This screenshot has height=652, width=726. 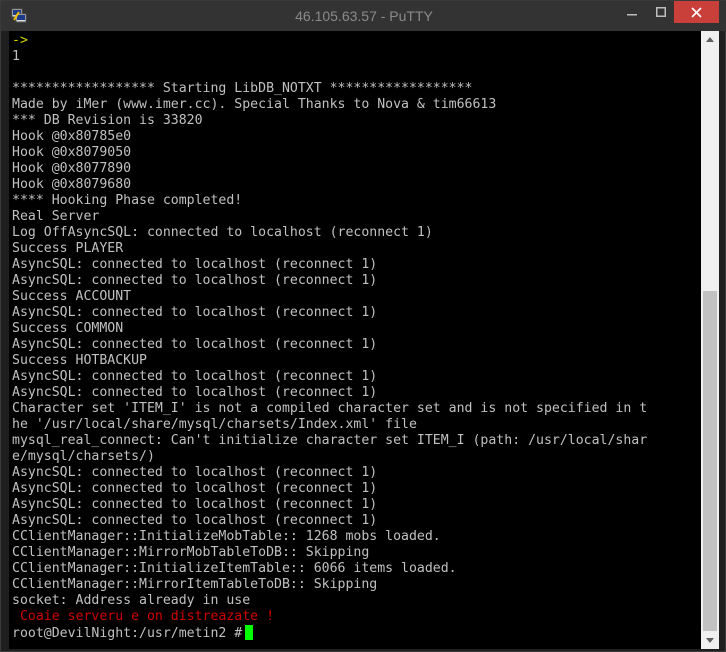 What do you see at coordinates (127, 633) in the screenshot?
I see `shell-prompt: root@DevilNight:/usr/metin2 #` at bounding box center [127, 633].